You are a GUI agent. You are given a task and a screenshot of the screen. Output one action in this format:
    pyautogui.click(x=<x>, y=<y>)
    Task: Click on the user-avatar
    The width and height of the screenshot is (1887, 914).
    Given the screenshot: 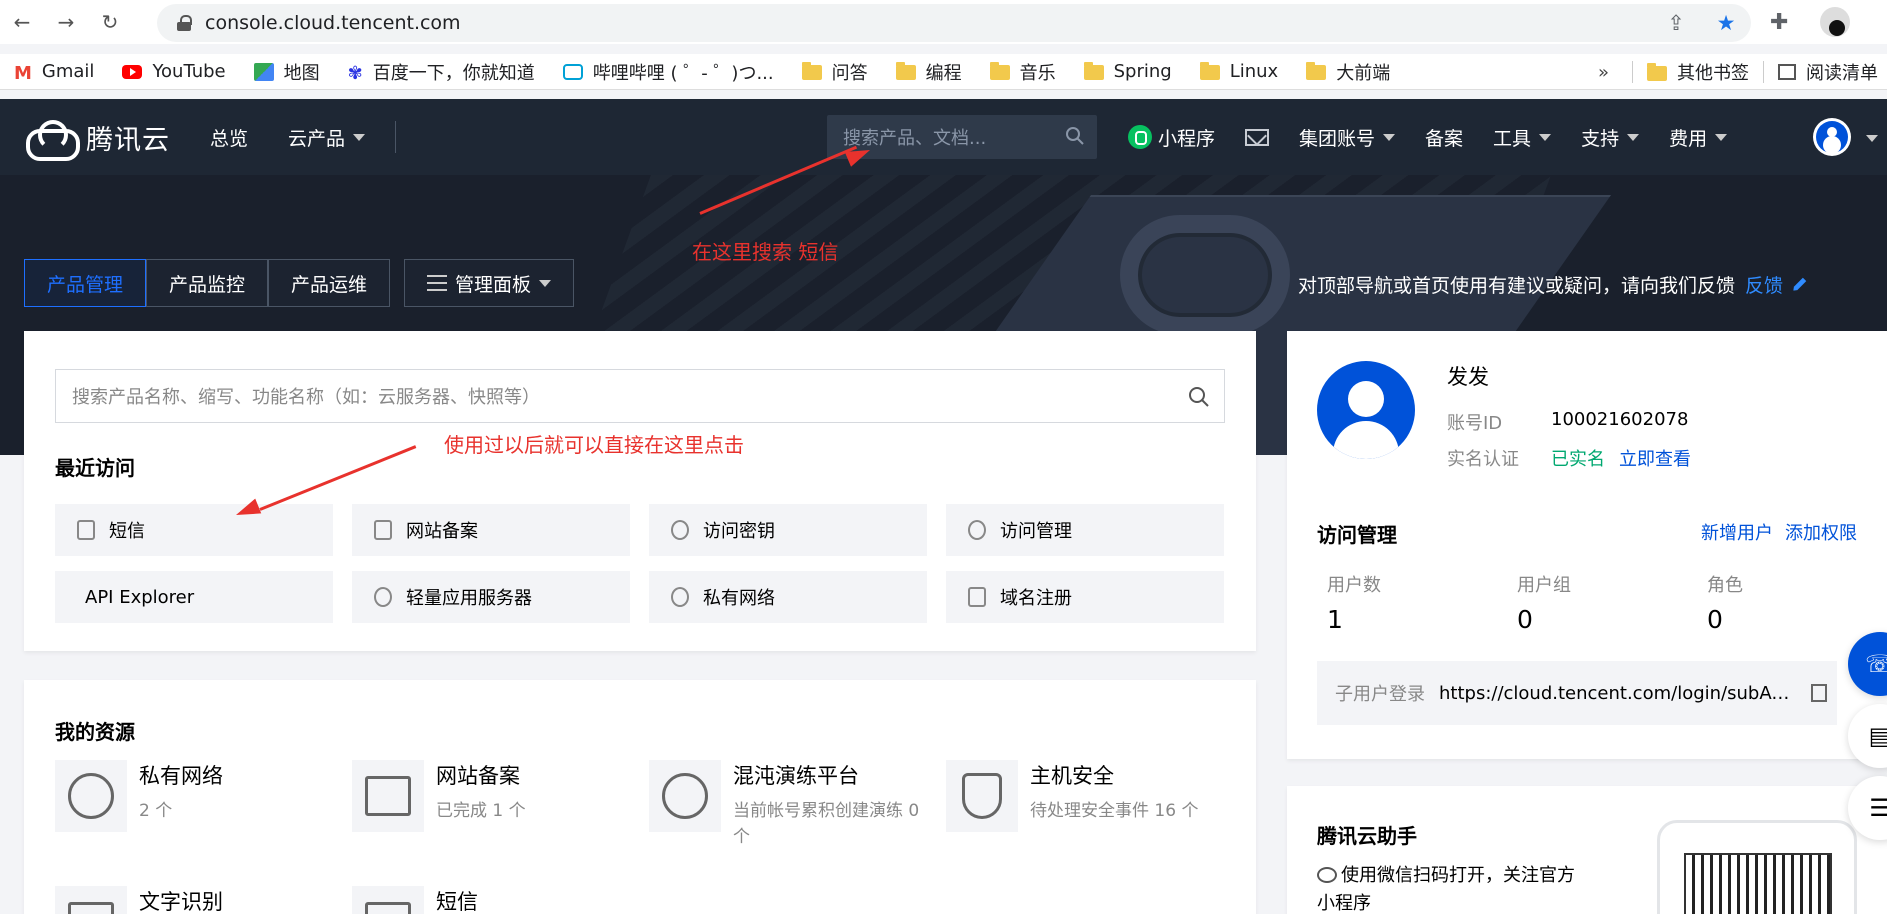 What is the action you would take?
    pyautogui.click(x=1832, y=137)
    